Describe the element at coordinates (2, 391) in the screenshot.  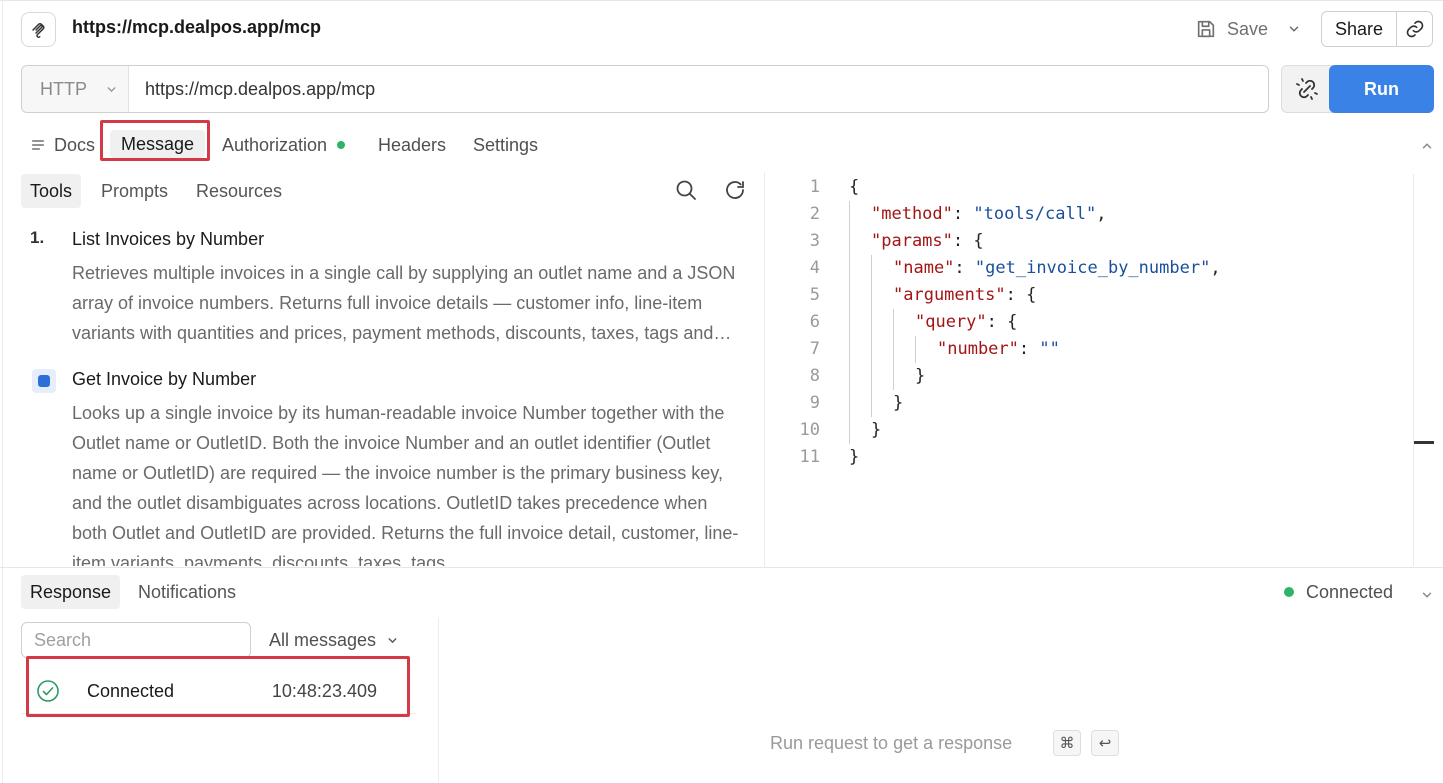
I see `window-left-border` at that location.